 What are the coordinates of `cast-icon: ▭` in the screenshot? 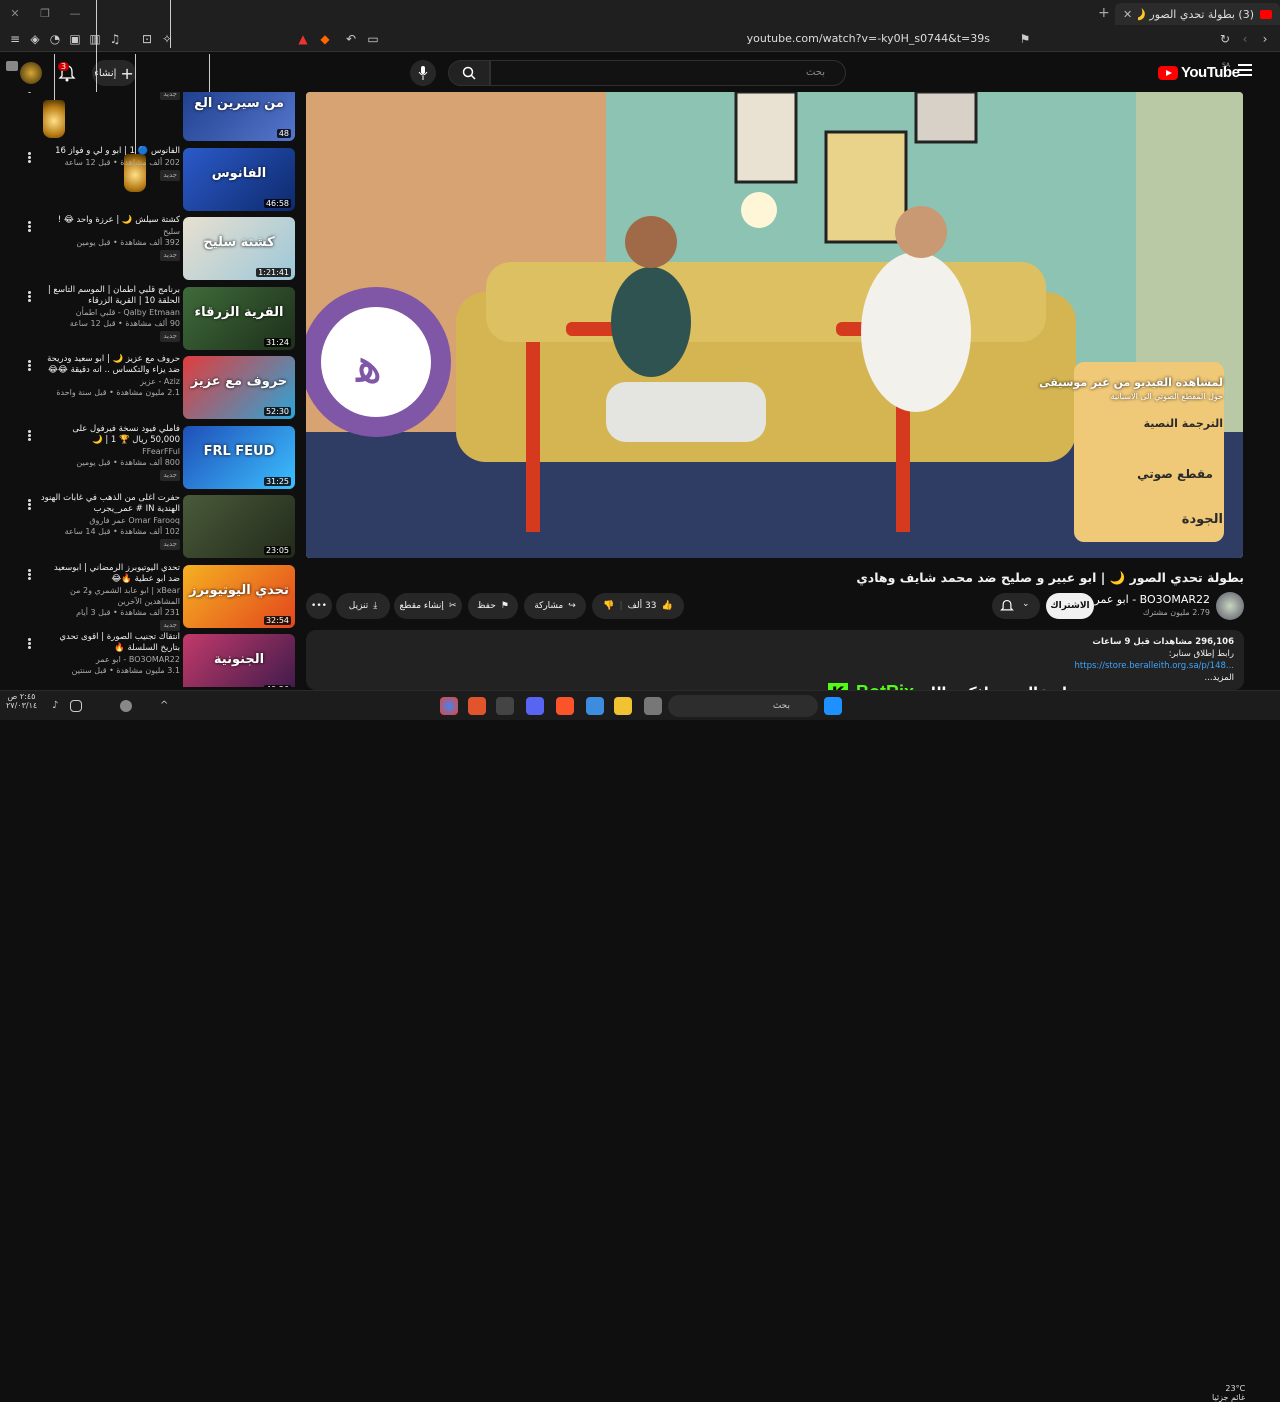 It's located at (373, 39).